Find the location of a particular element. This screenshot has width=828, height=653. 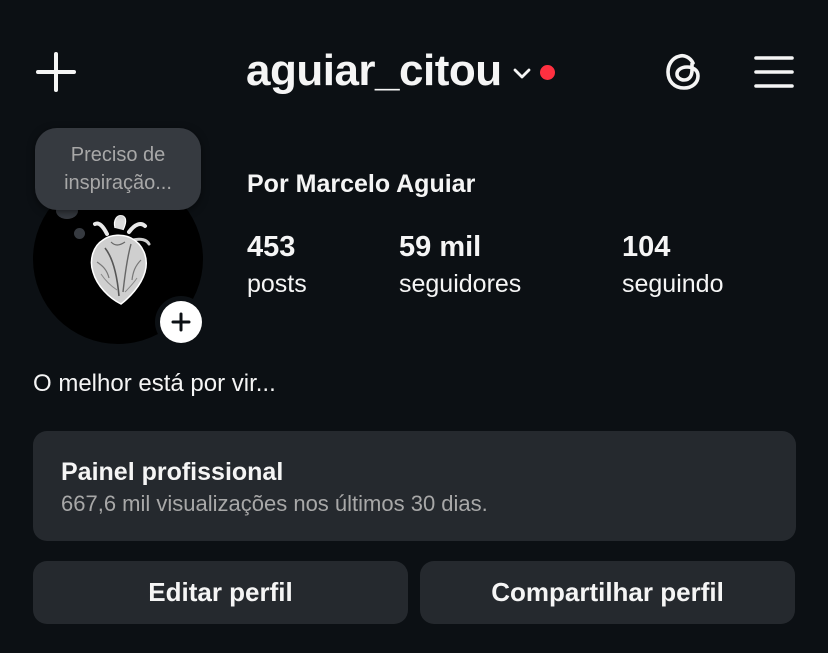

stat-label: posts is located at coordinates (277, 284).